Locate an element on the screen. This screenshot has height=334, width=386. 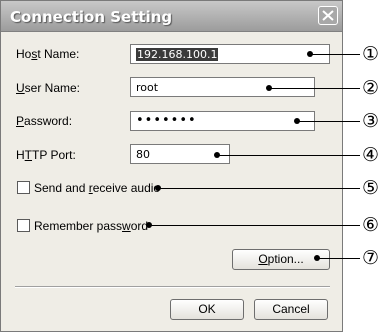
callout-number-5: ⑤ is located at coordinates (371, 188).